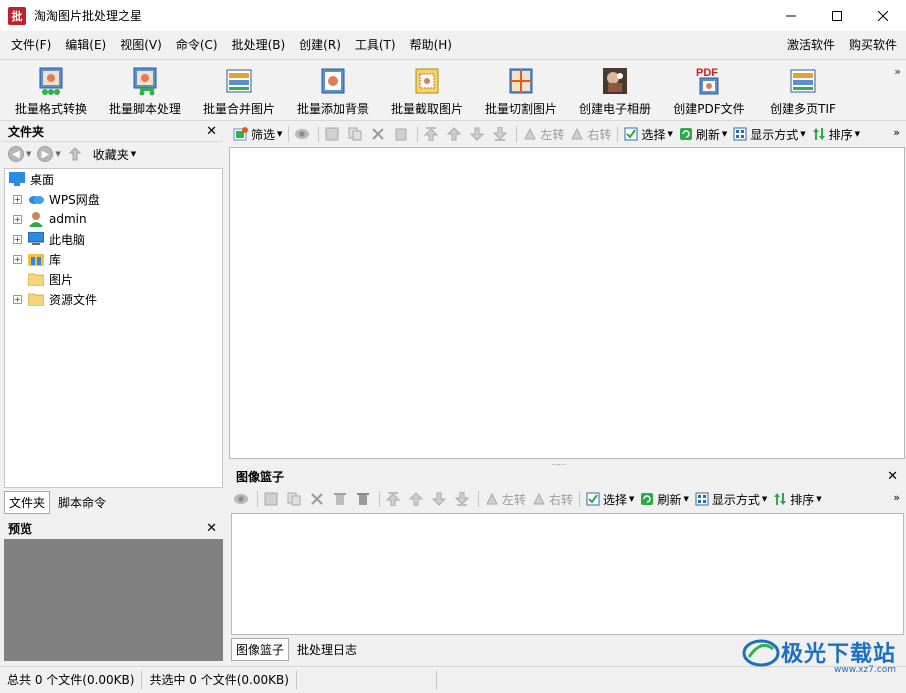  What do you see at coordinates (702, 134) in the screenshot?
I see `refresh-button: 刷新 ▼` at bounding box center [702, 134].